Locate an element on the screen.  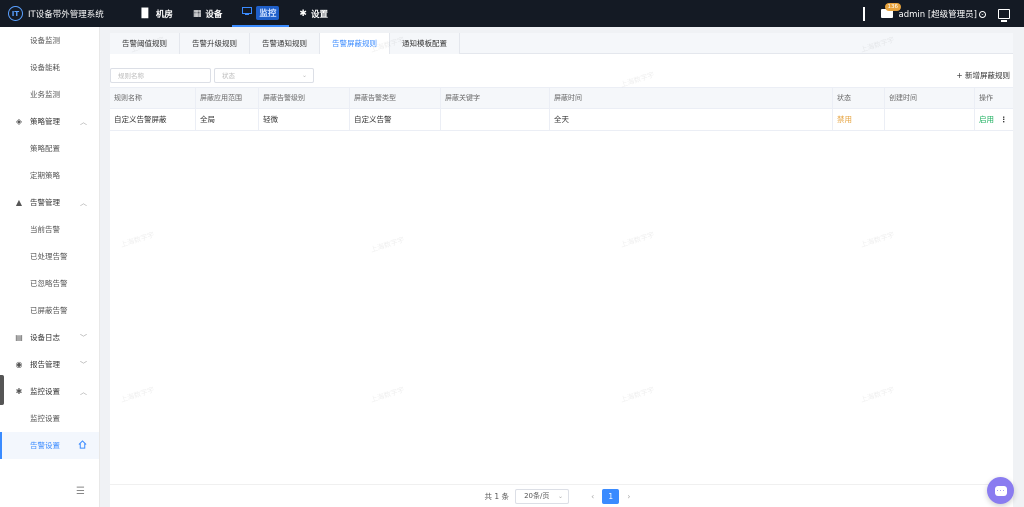
sidebar-item: 业务监测 is located at coordinates (49, 94).